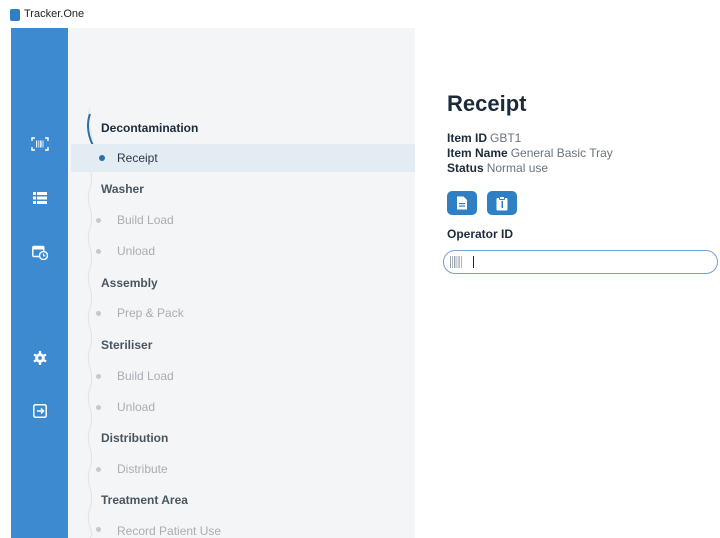 This screenshot has width=720, height=538. What do you see at coordinates (561, 153) in the screenshot?
I see `item-name-value: General Basic Tray` at bounding box center [561, 153].